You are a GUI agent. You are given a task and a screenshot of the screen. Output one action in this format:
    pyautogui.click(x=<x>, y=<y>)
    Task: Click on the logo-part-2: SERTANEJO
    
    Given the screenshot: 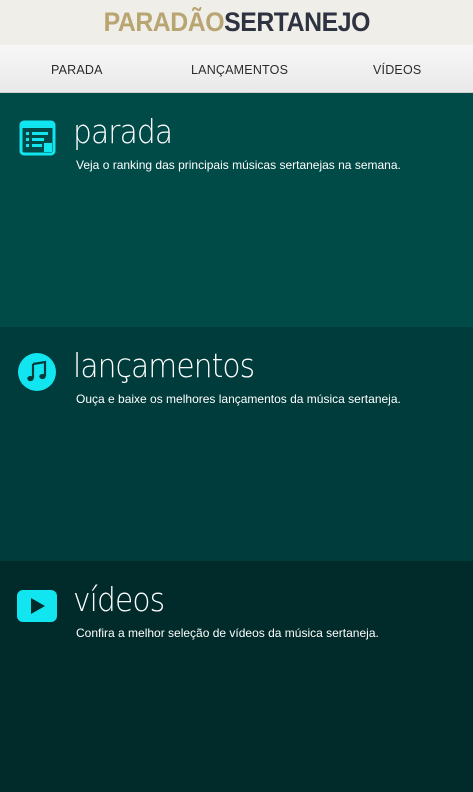 What is the action you would take?
    pyautogui.click(x=296, y=22)
    